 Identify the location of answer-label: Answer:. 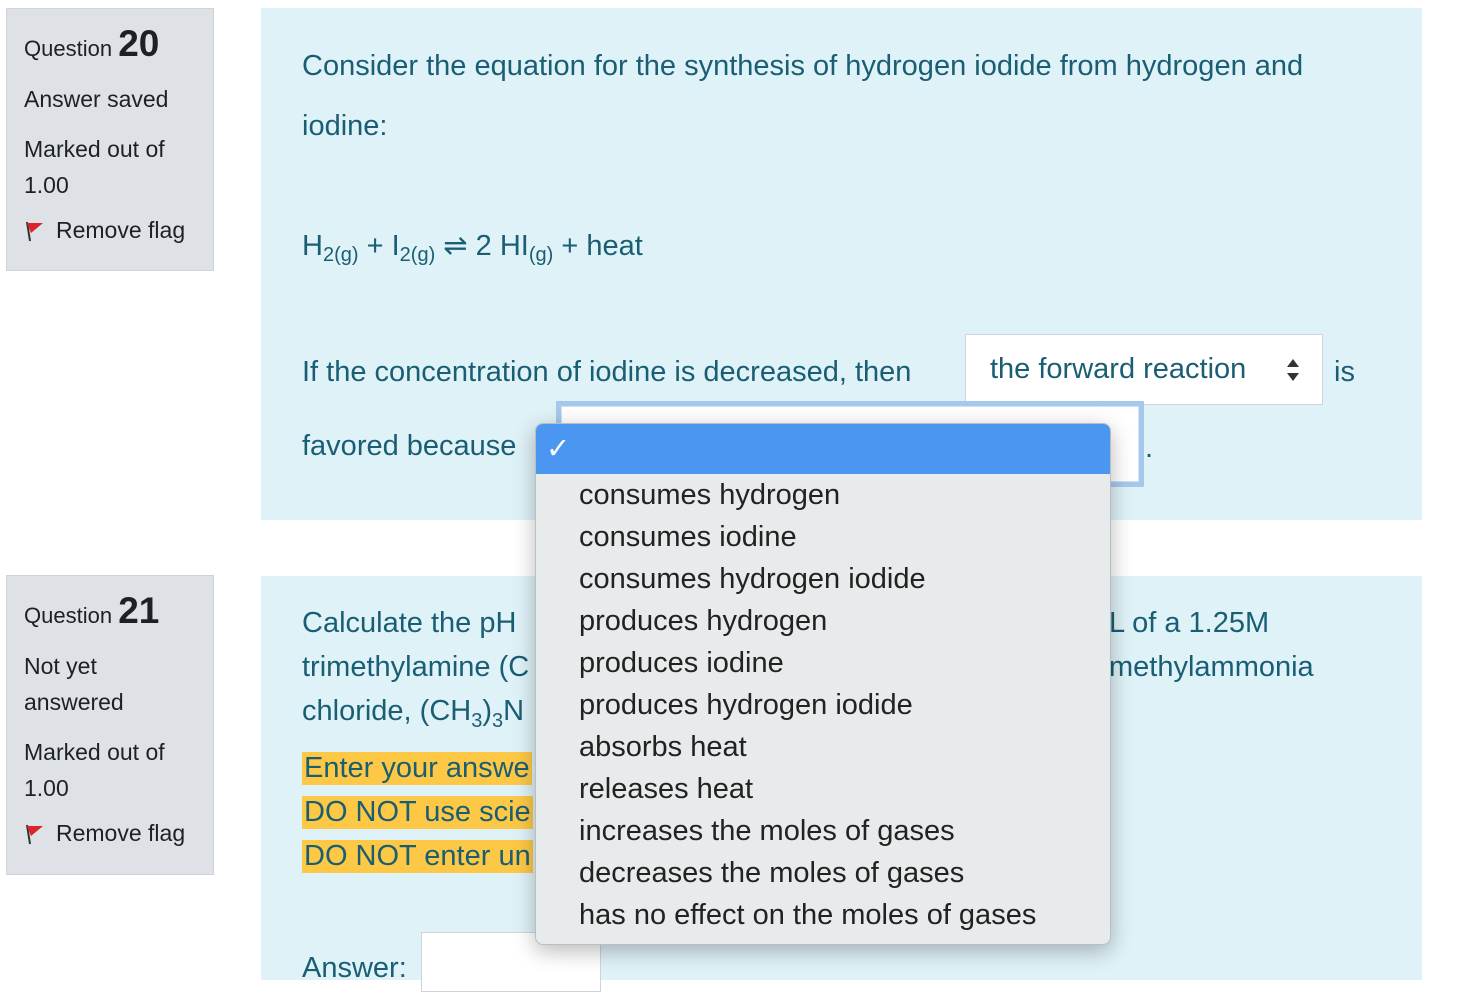
(354, 968).